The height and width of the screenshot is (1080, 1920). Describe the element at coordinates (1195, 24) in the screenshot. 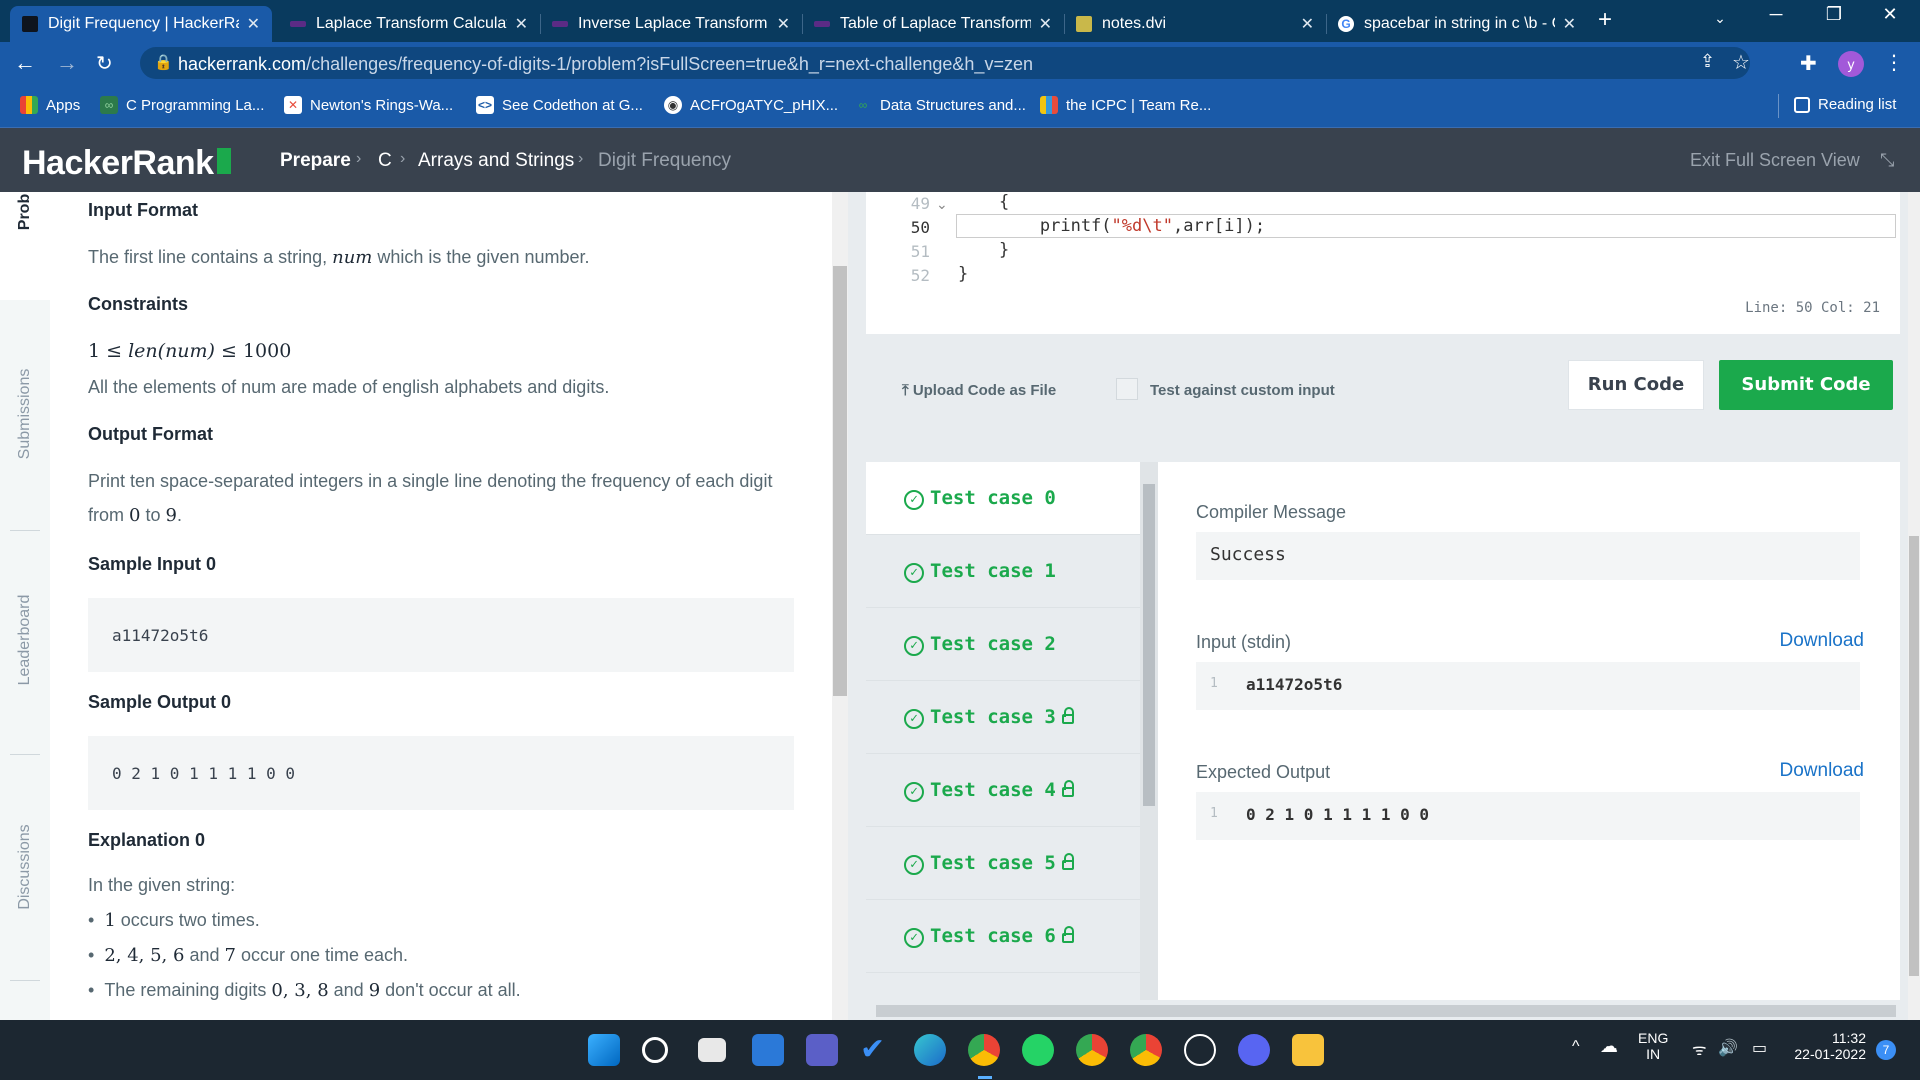

I see `tab-notes-dvi: notes.dvi ✕` at that location.